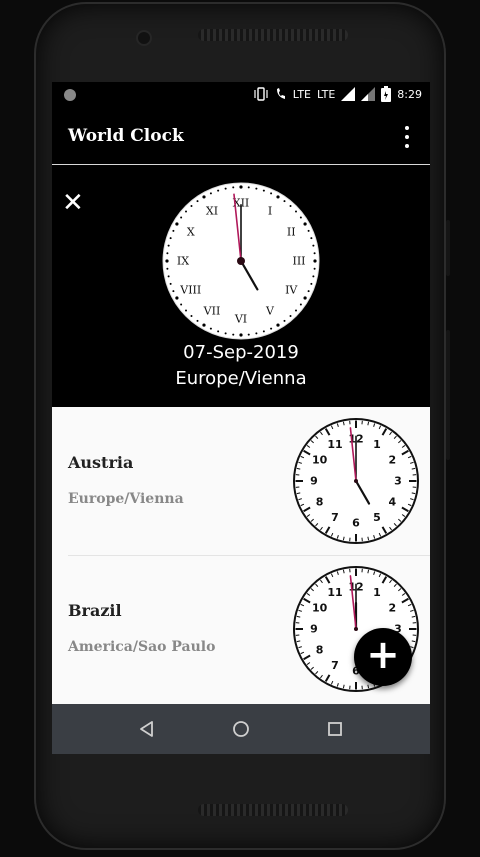 Image resolution: width=480 pixels, height=857 pixels. I want to click on front-camera, so click(144, 38).